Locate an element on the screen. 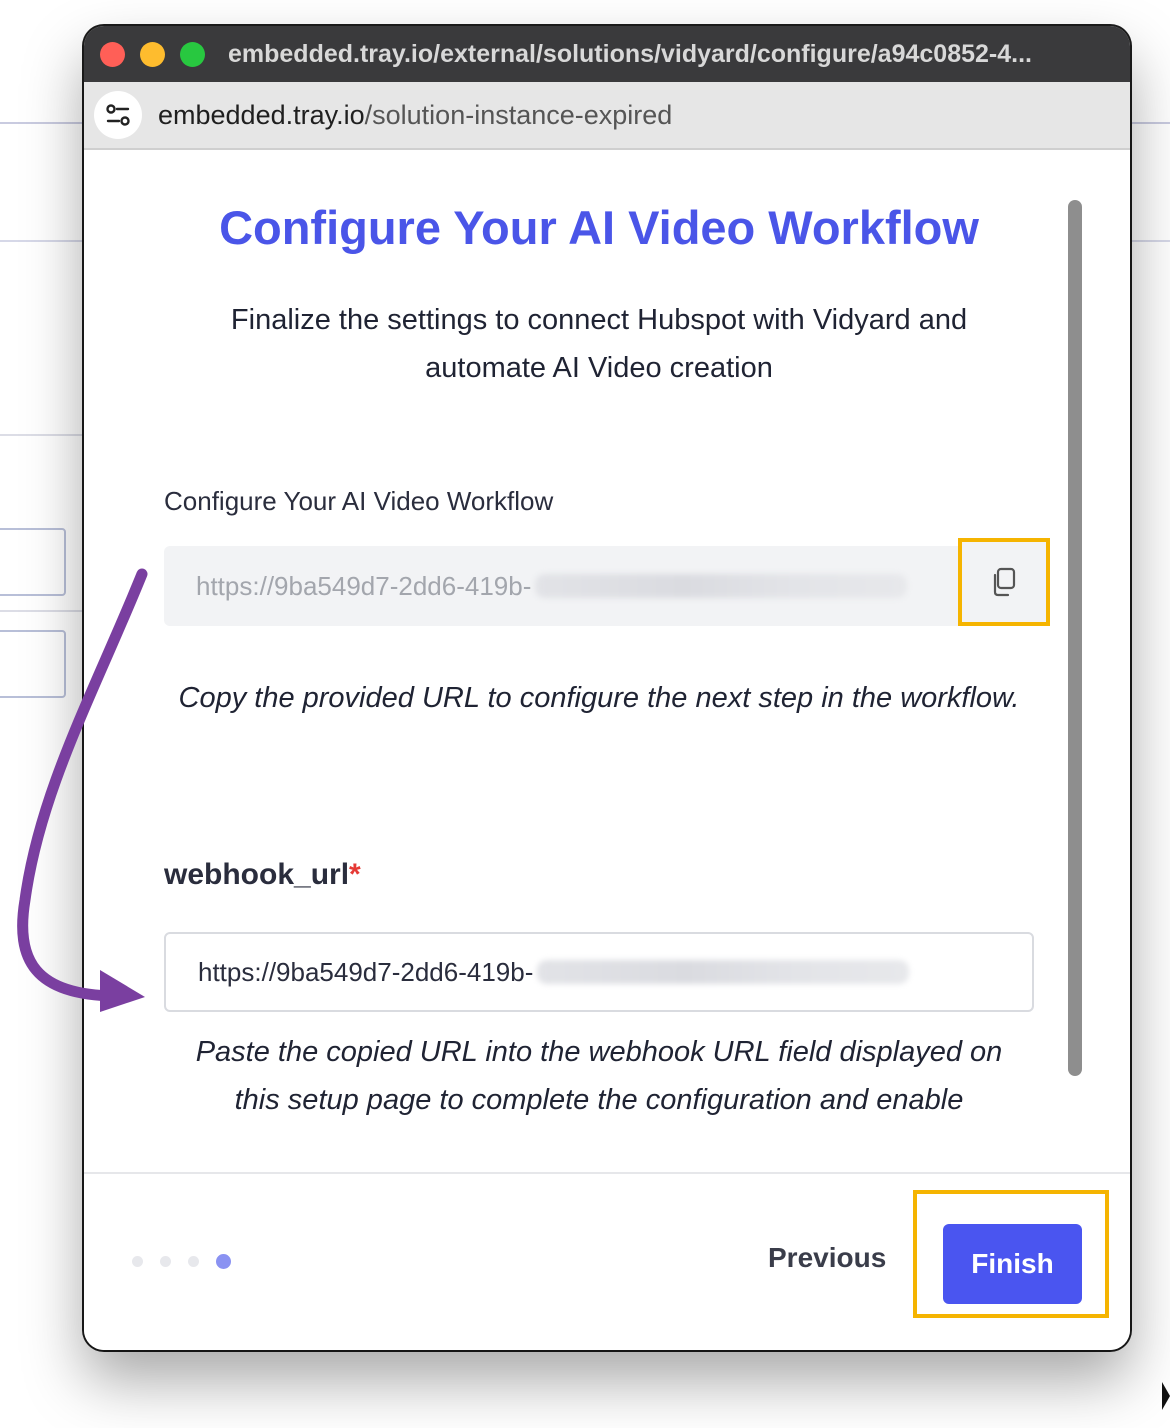 The image size is (1170, 1428). mouse-cursor-icon is located at coordinates (1166, 1396).